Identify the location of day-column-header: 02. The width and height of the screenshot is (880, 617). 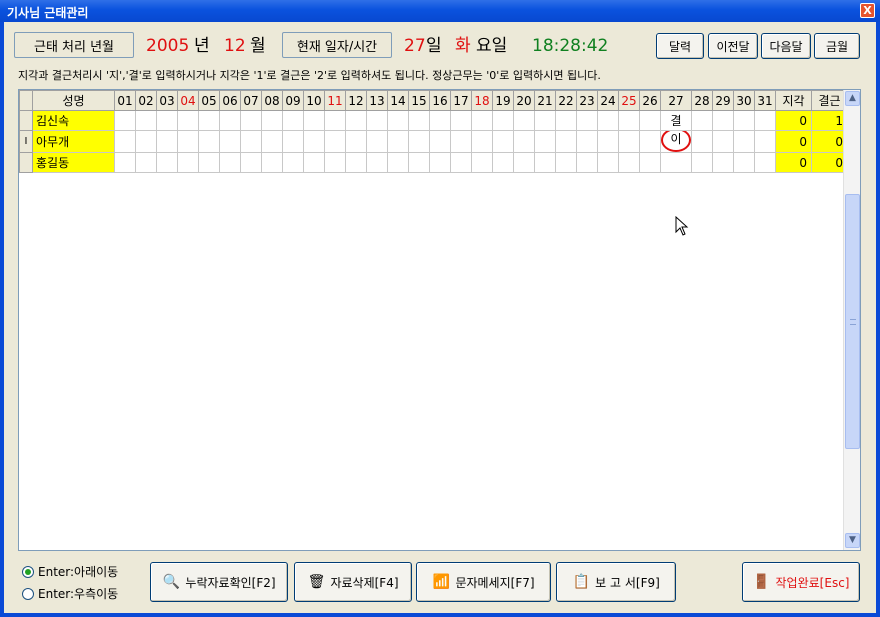
(146, 100).